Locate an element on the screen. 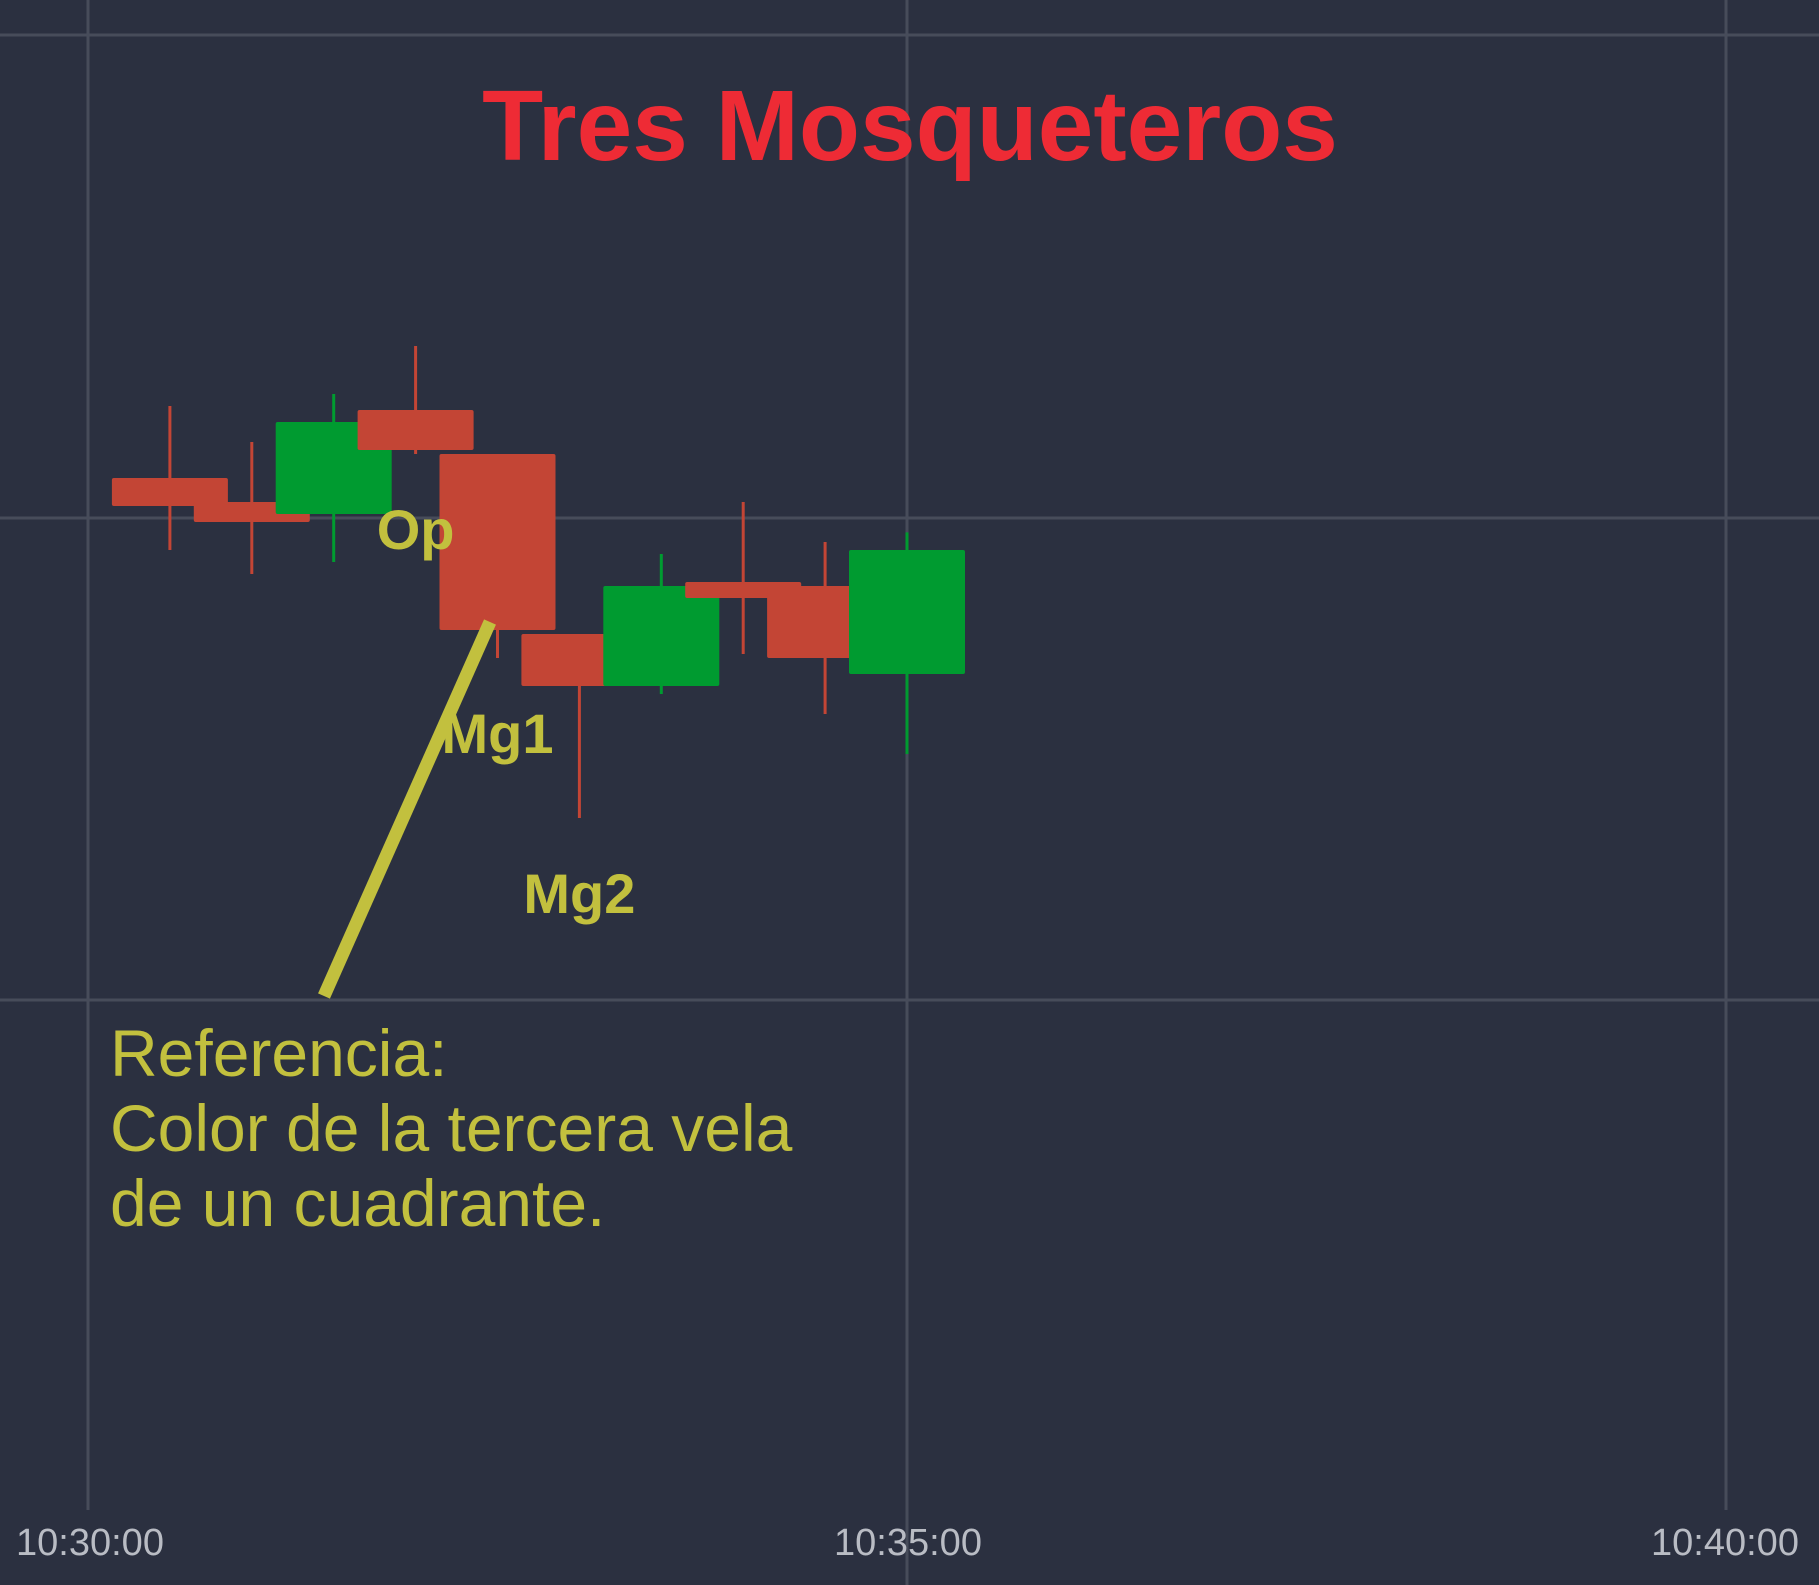  x-tick-label: 10:40:00 is located at coordinates (1725, 1543).